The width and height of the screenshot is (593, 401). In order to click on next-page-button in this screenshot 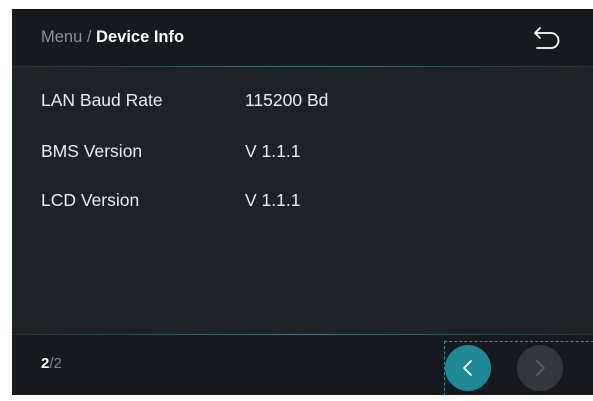, I will do `click(540, 368)`.